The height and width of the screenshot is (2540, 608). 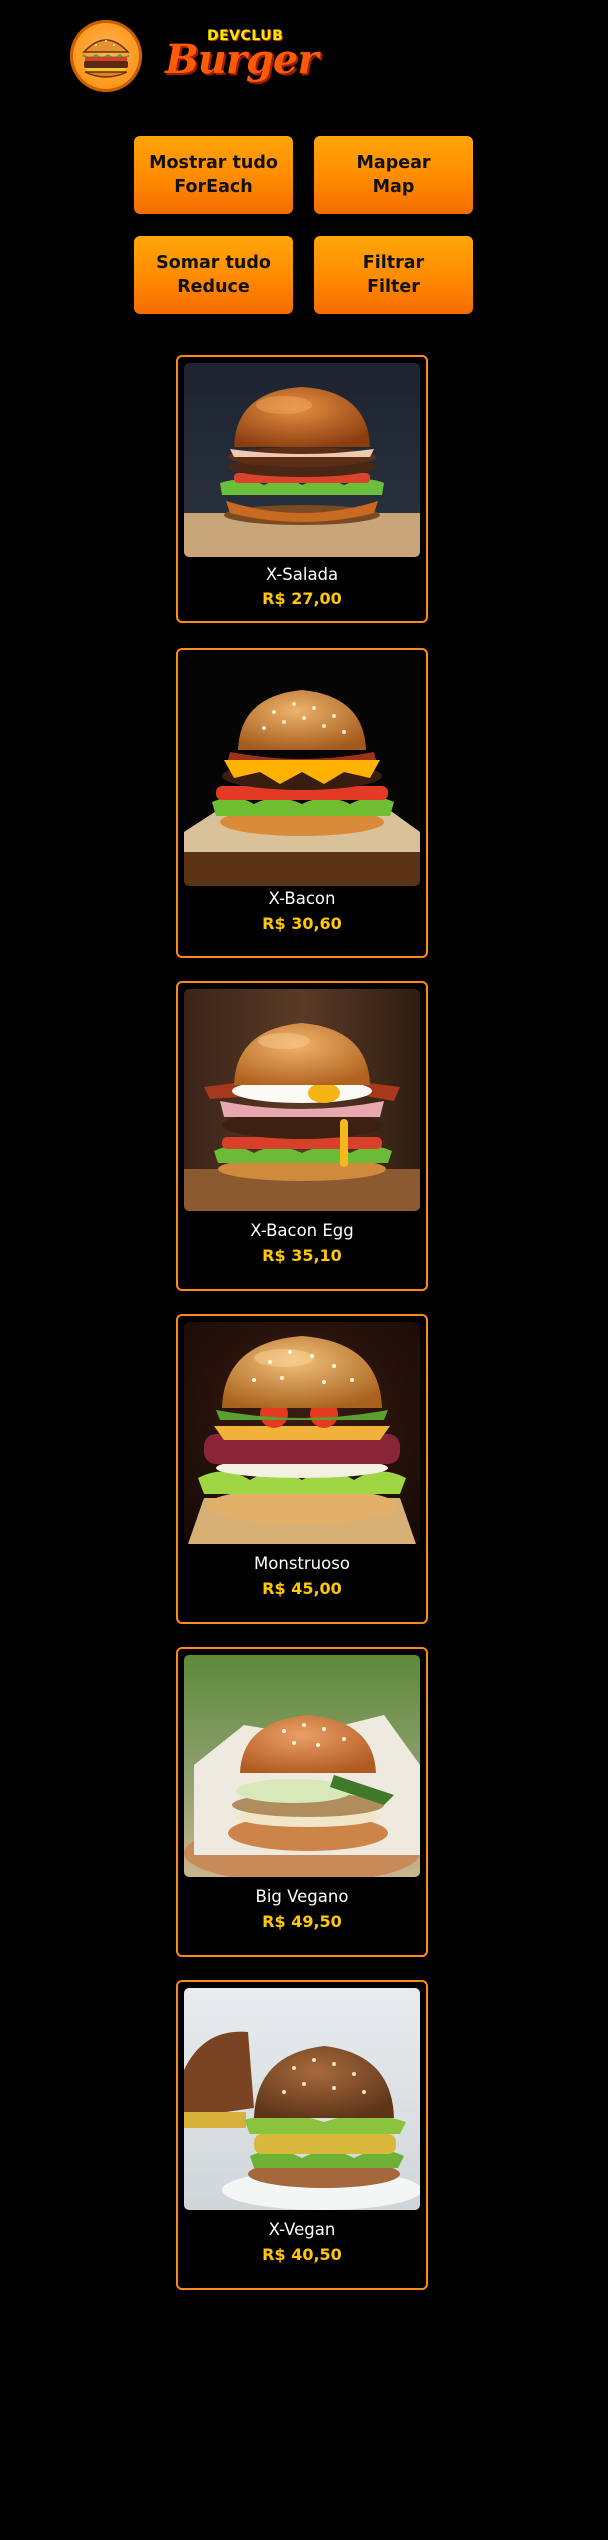 I want to click on sum-all-reduce-button: Somar tudo Reduce, so click(x=213, y=275).